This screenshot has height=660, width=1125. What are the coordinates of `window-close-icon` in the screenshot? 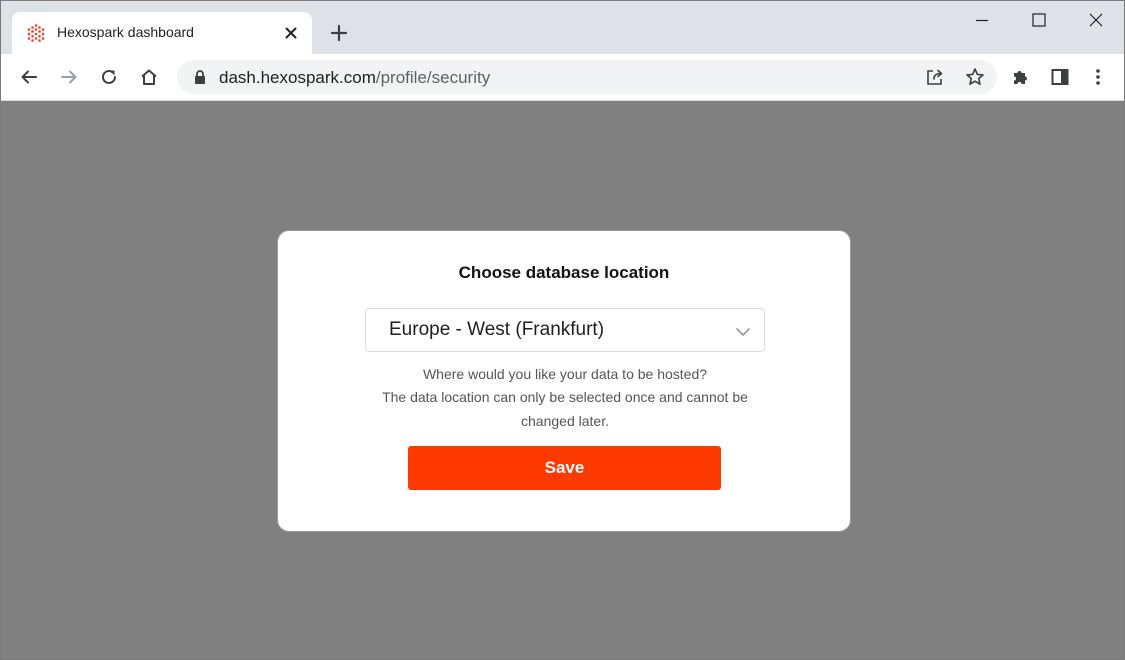 It's located at (1096, 20).